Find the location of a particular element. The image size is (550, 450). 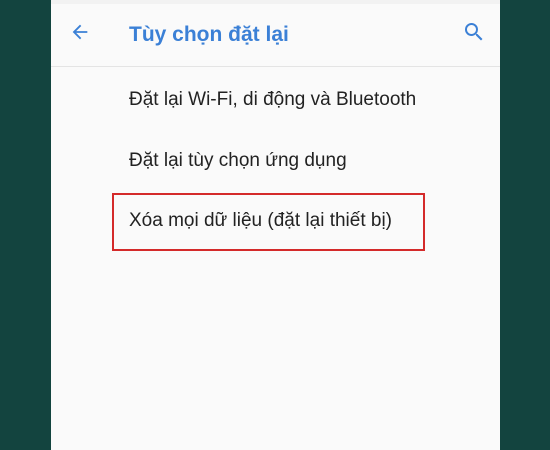

option-reset-app-preferences: Đặt lại tùy chọn ứng dụng is located at coordinates (238, 161).